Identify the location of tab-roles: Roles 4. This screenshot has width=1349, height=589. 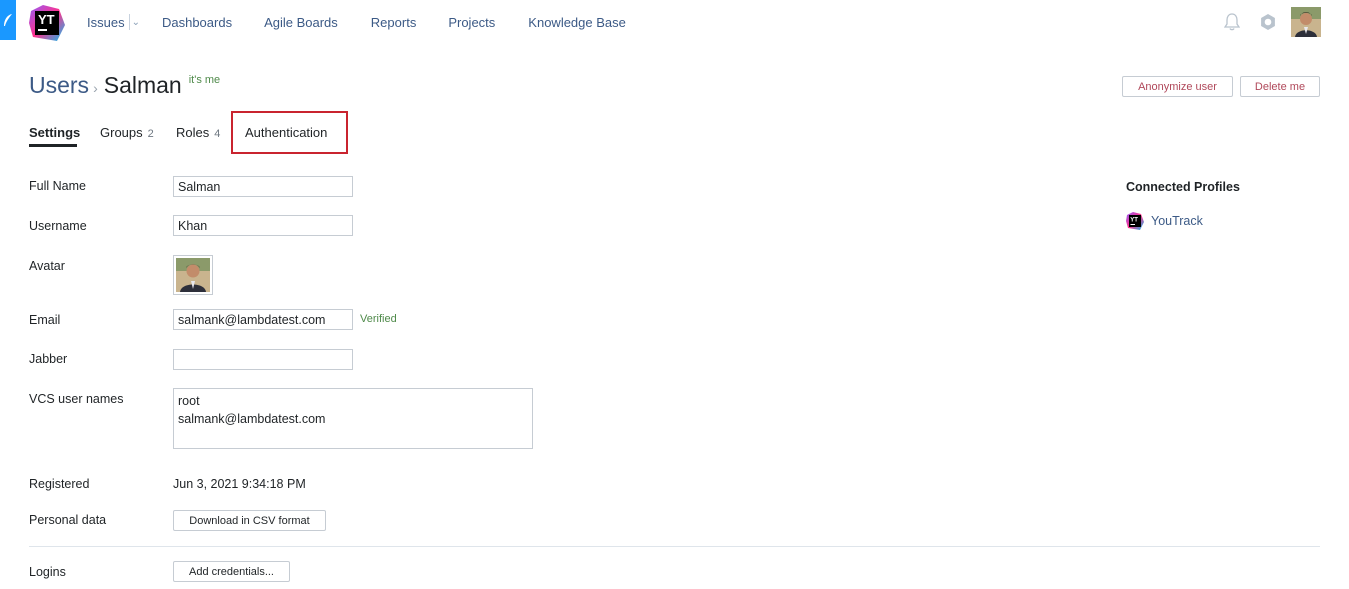
(198, 132).